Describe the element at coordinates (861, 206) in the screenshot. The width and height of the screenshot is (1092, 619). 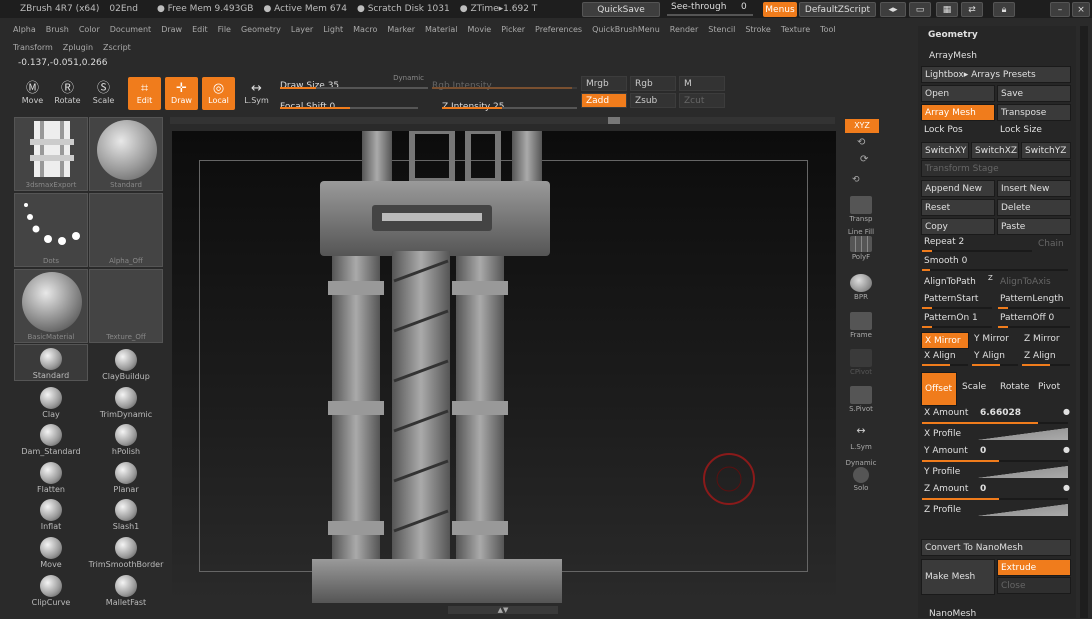
I see `transp-button: Transp` at that location.